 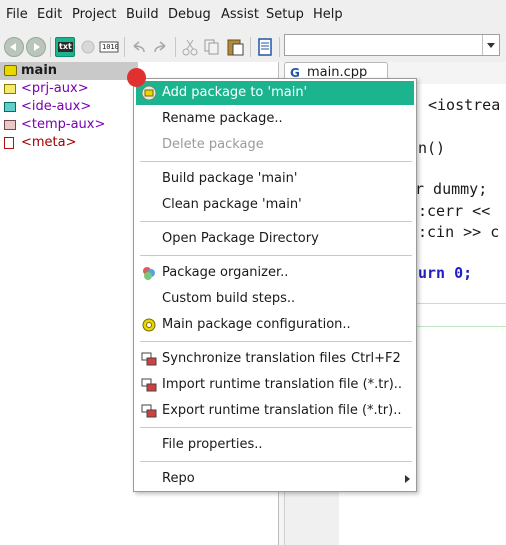 I want to click on menu-item-label: Open Package Directory, so click(x=240, y=238).